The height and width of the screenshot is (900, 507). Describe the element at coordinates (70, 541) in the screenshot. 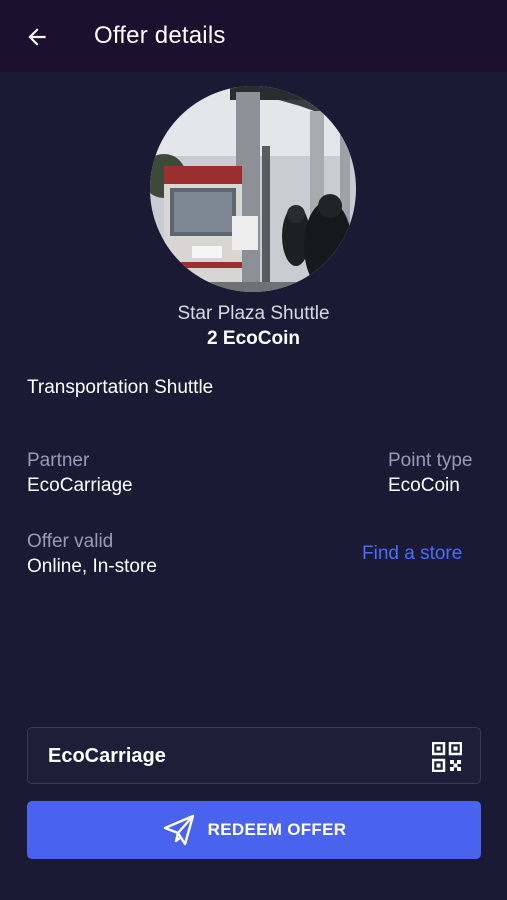

I see `offer-valid-label: Offer valid` at that location.